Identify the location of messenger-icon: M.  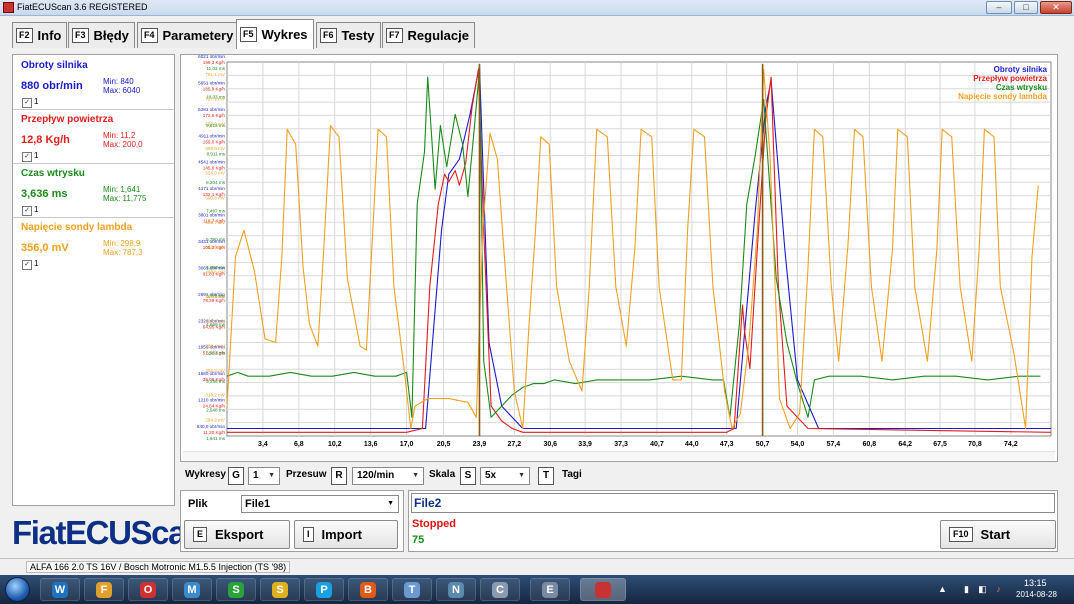
(192, 590).